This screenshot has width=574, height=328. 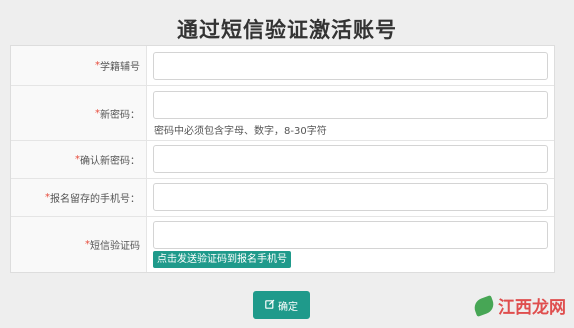 I want to click on phone-label: * 报名留存的手机号：, so click(x=79, y=197).